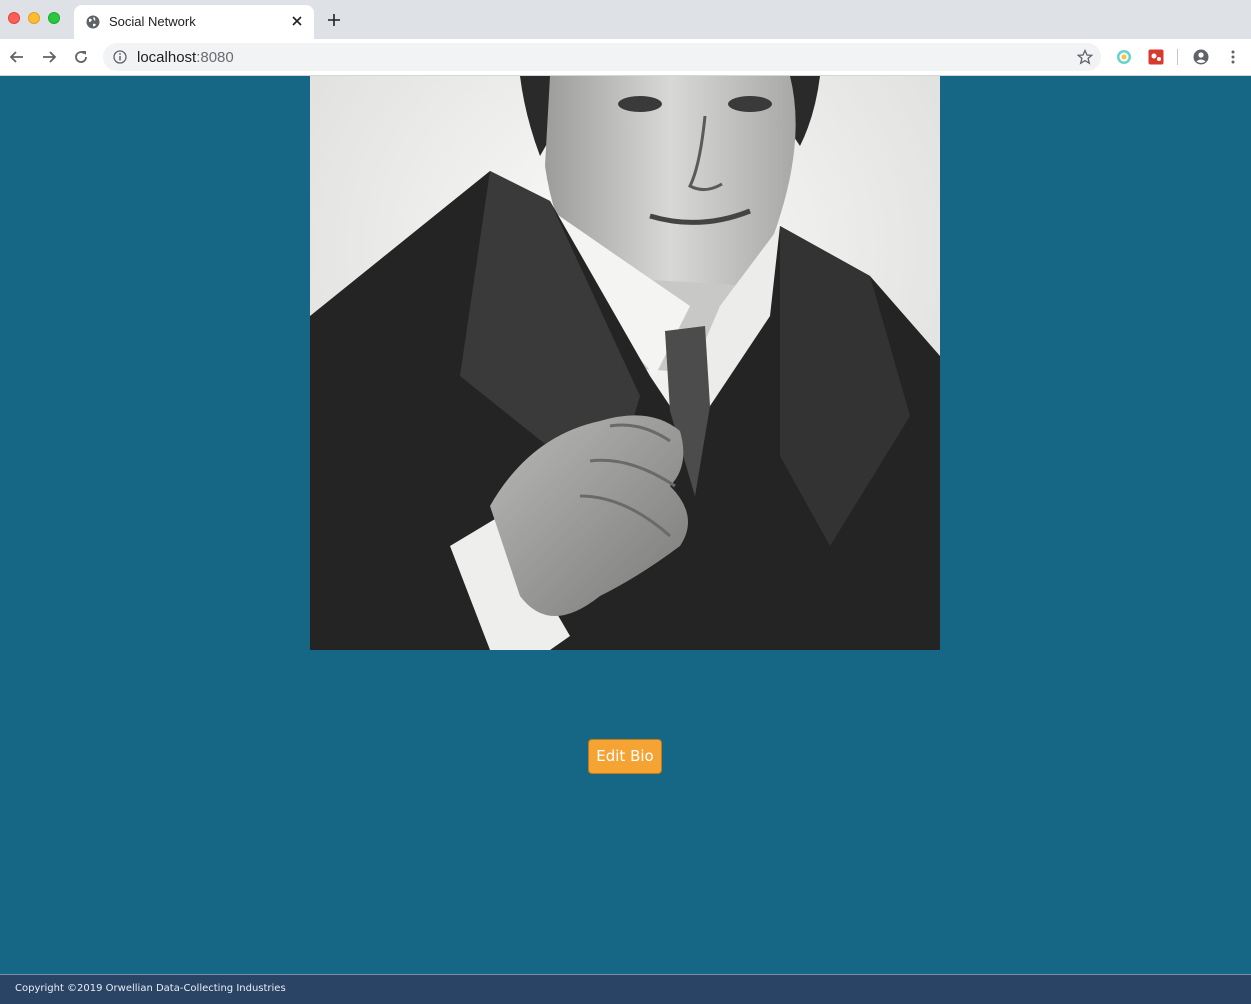 The height and width of the screenshot is (1004, 1251). Describe the element at coordinates (81, 57) in the screenshot. I see `reload-icon` at that location.